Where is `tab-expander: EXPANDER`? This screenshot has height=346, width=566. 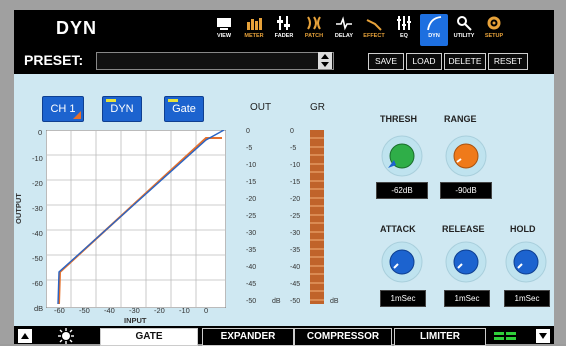 tab-expander: EXPANDER is located at coordinates (248, 337).